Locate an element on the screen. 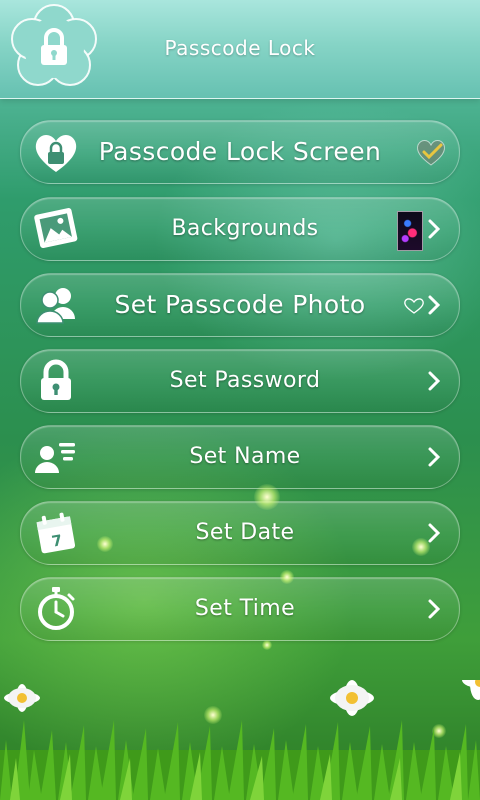 This screenshot has height=800, width=480. menu-label: Set Time is located at coordinates (245, 608).